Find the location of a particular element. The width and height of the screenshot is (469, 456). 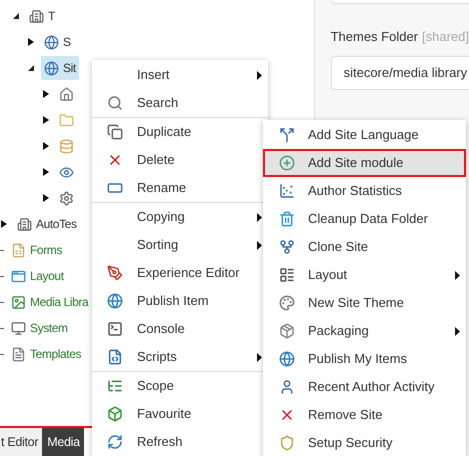

plus-circle-icon is located at coordinates (287, 163).